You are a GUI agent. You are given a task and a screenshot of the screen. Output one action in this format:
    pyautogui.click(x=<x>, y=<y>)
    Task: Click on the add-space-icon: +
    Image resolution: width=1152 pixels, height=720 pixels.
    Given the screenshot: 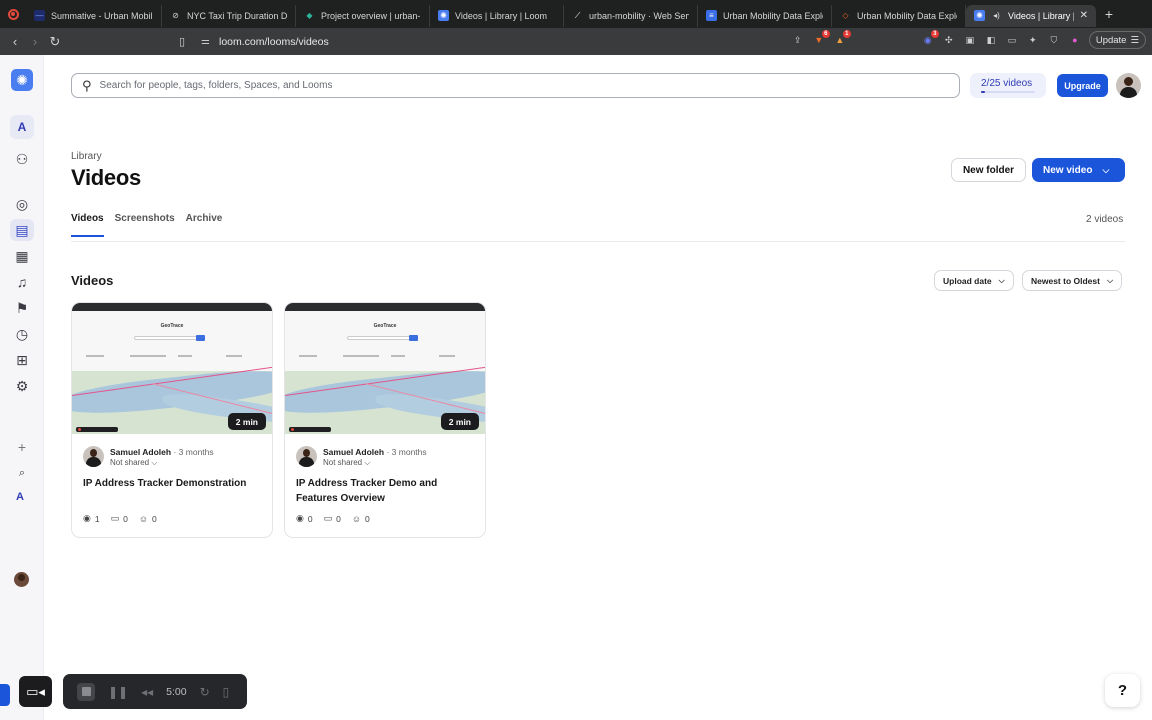 What is the action you would take?
    pyautogui.click(x=22, y=447)
    